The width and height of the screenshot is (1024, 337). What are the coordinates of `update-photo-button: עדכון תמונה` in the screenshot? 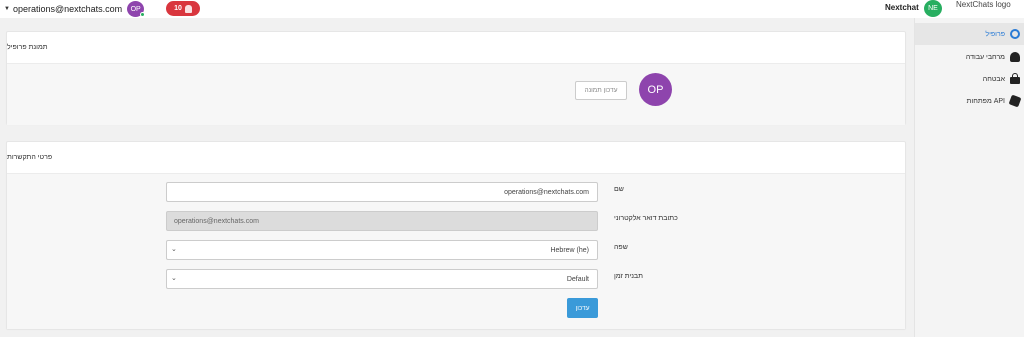 It's located at (601, 90).